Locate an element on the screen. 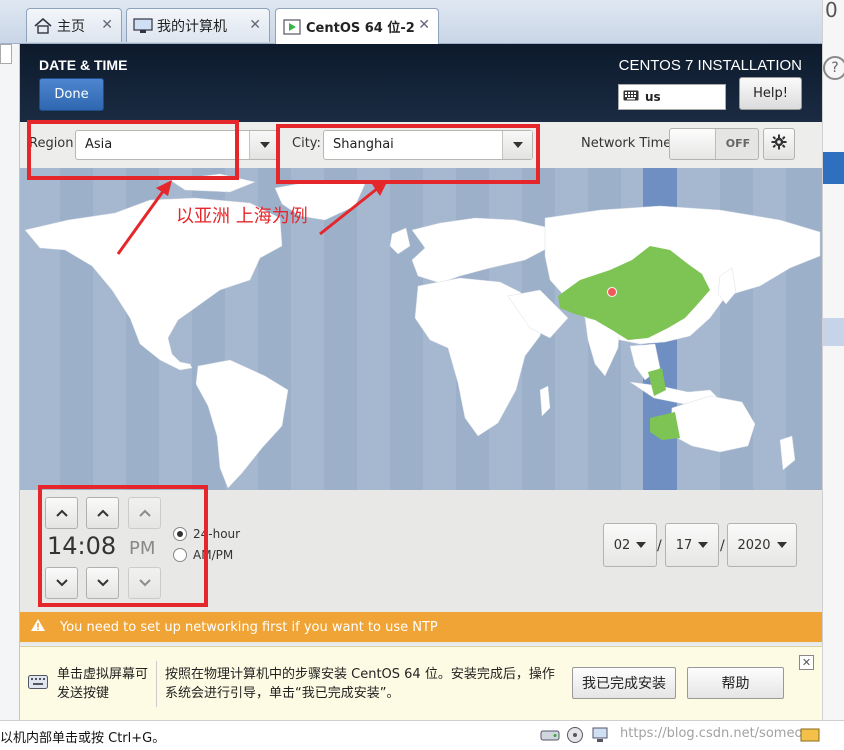 This screenshot has height=750, width=844. month-combo: 02 is located at coordinates (630, 545).